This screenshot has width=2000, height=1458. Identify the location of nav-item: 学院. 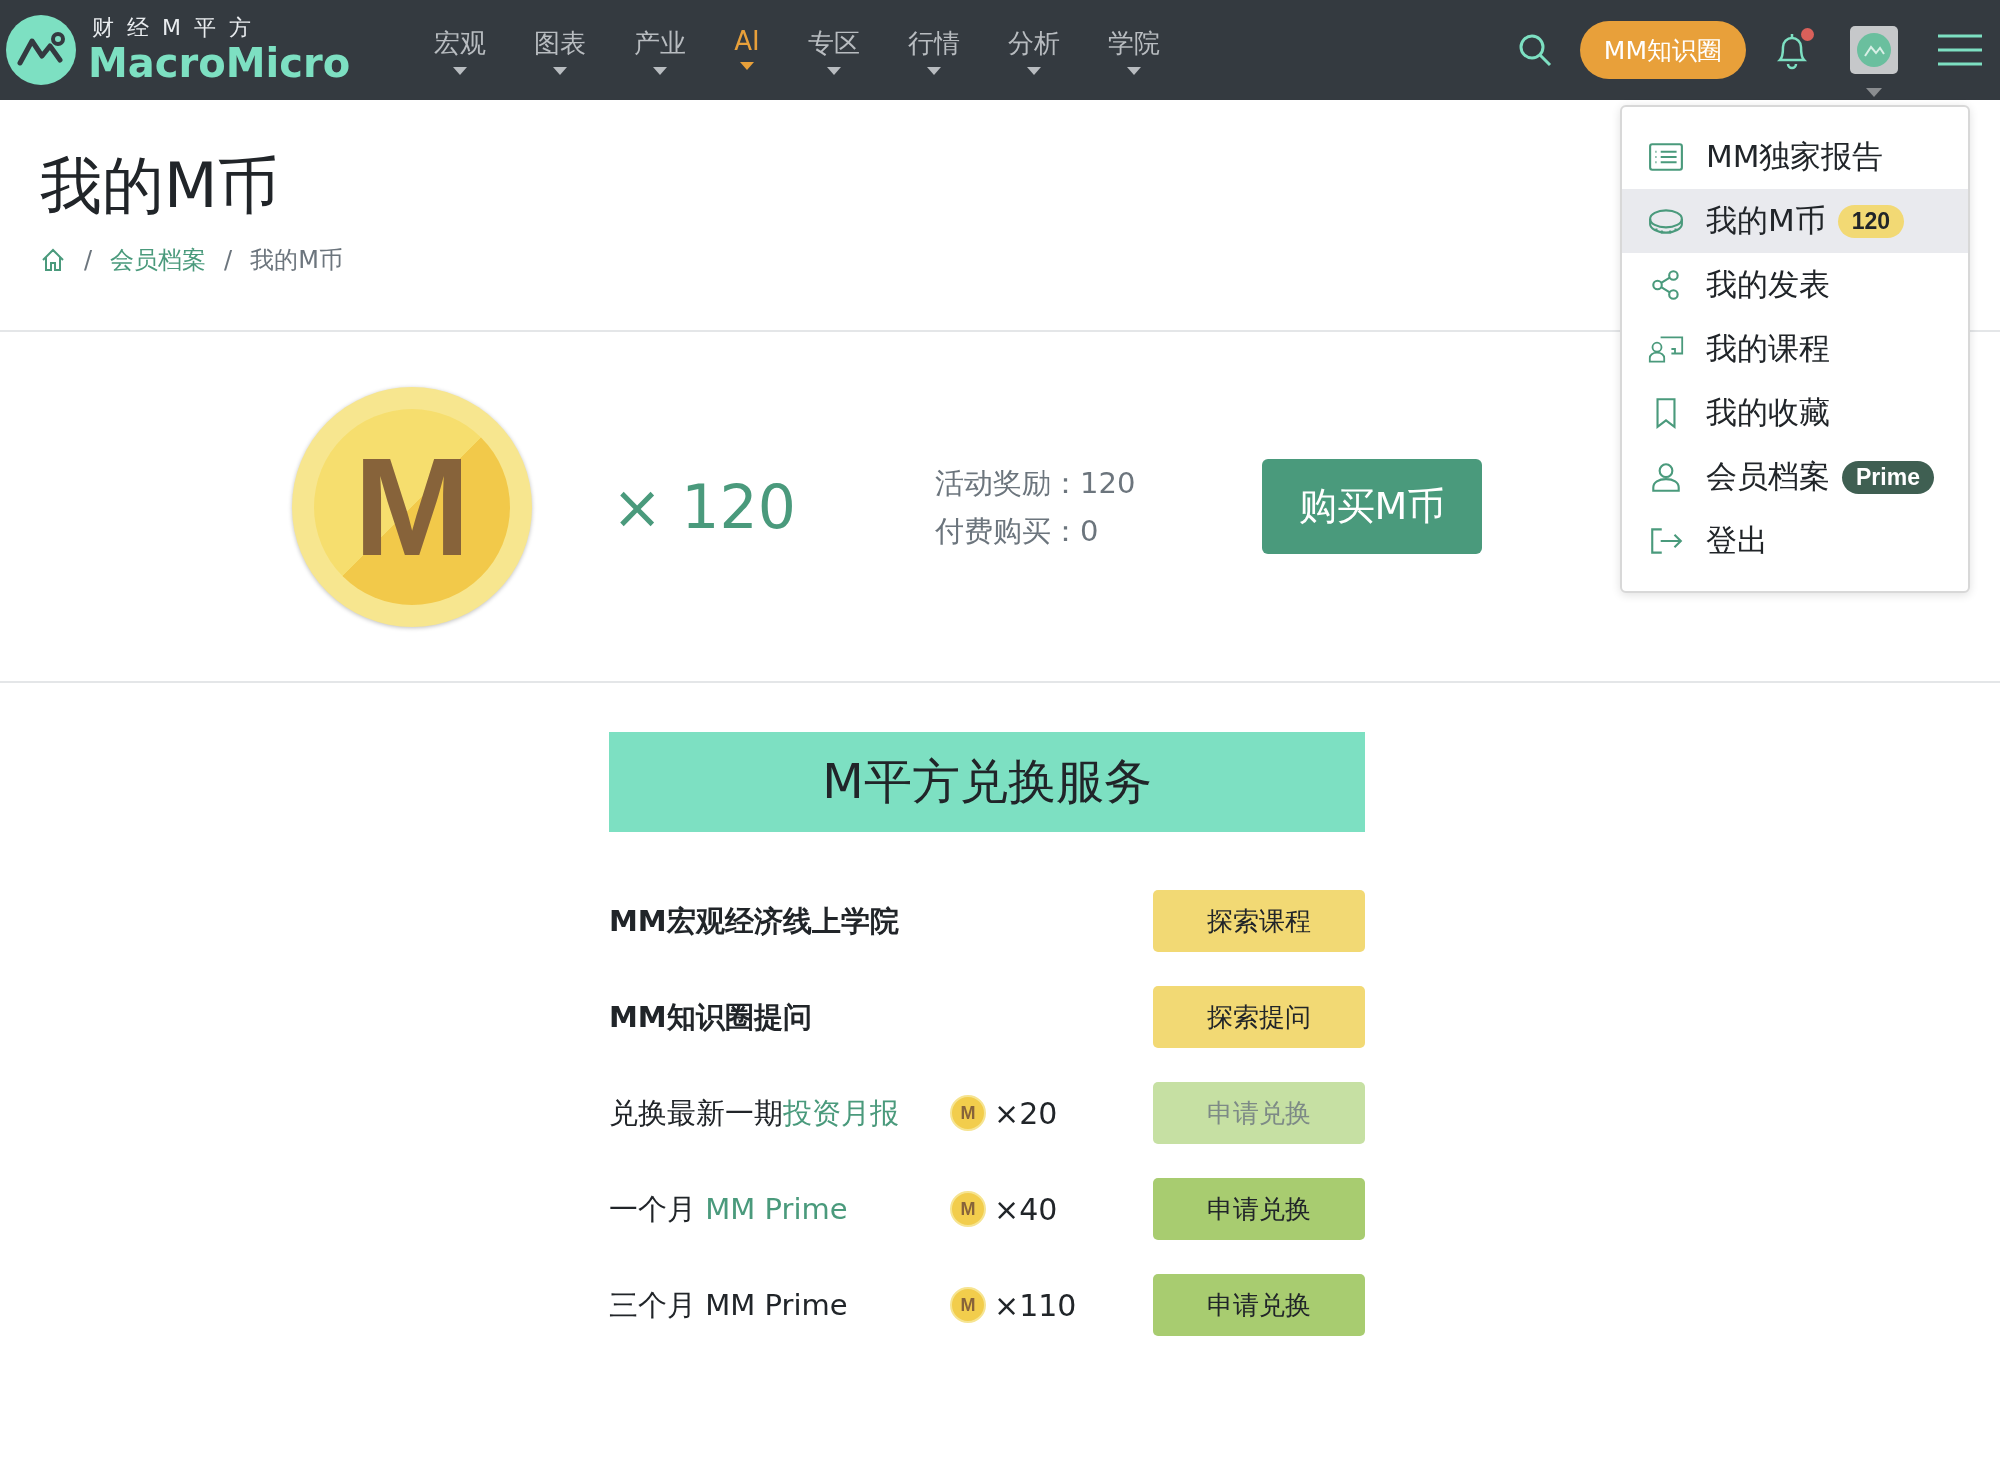
(1133, 50).